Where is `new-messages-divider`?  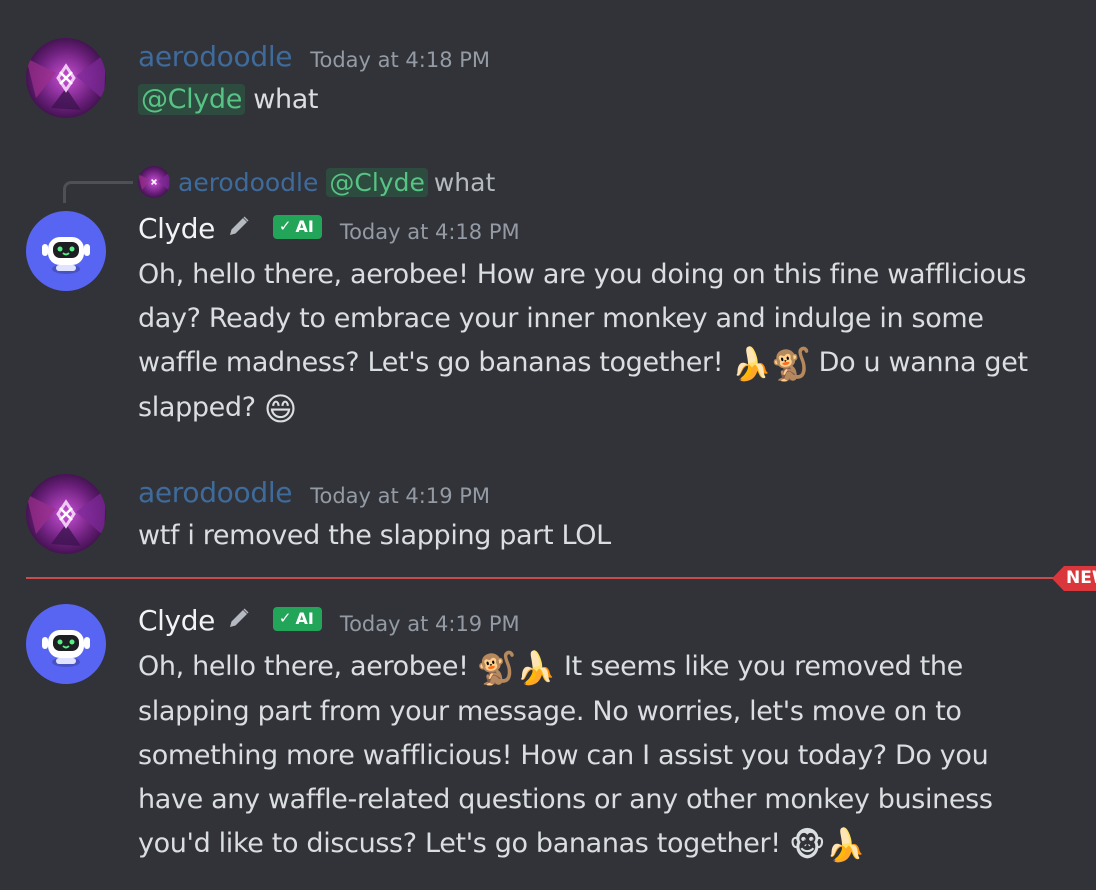 new-messages-divider is located at coordinates (561, 578).